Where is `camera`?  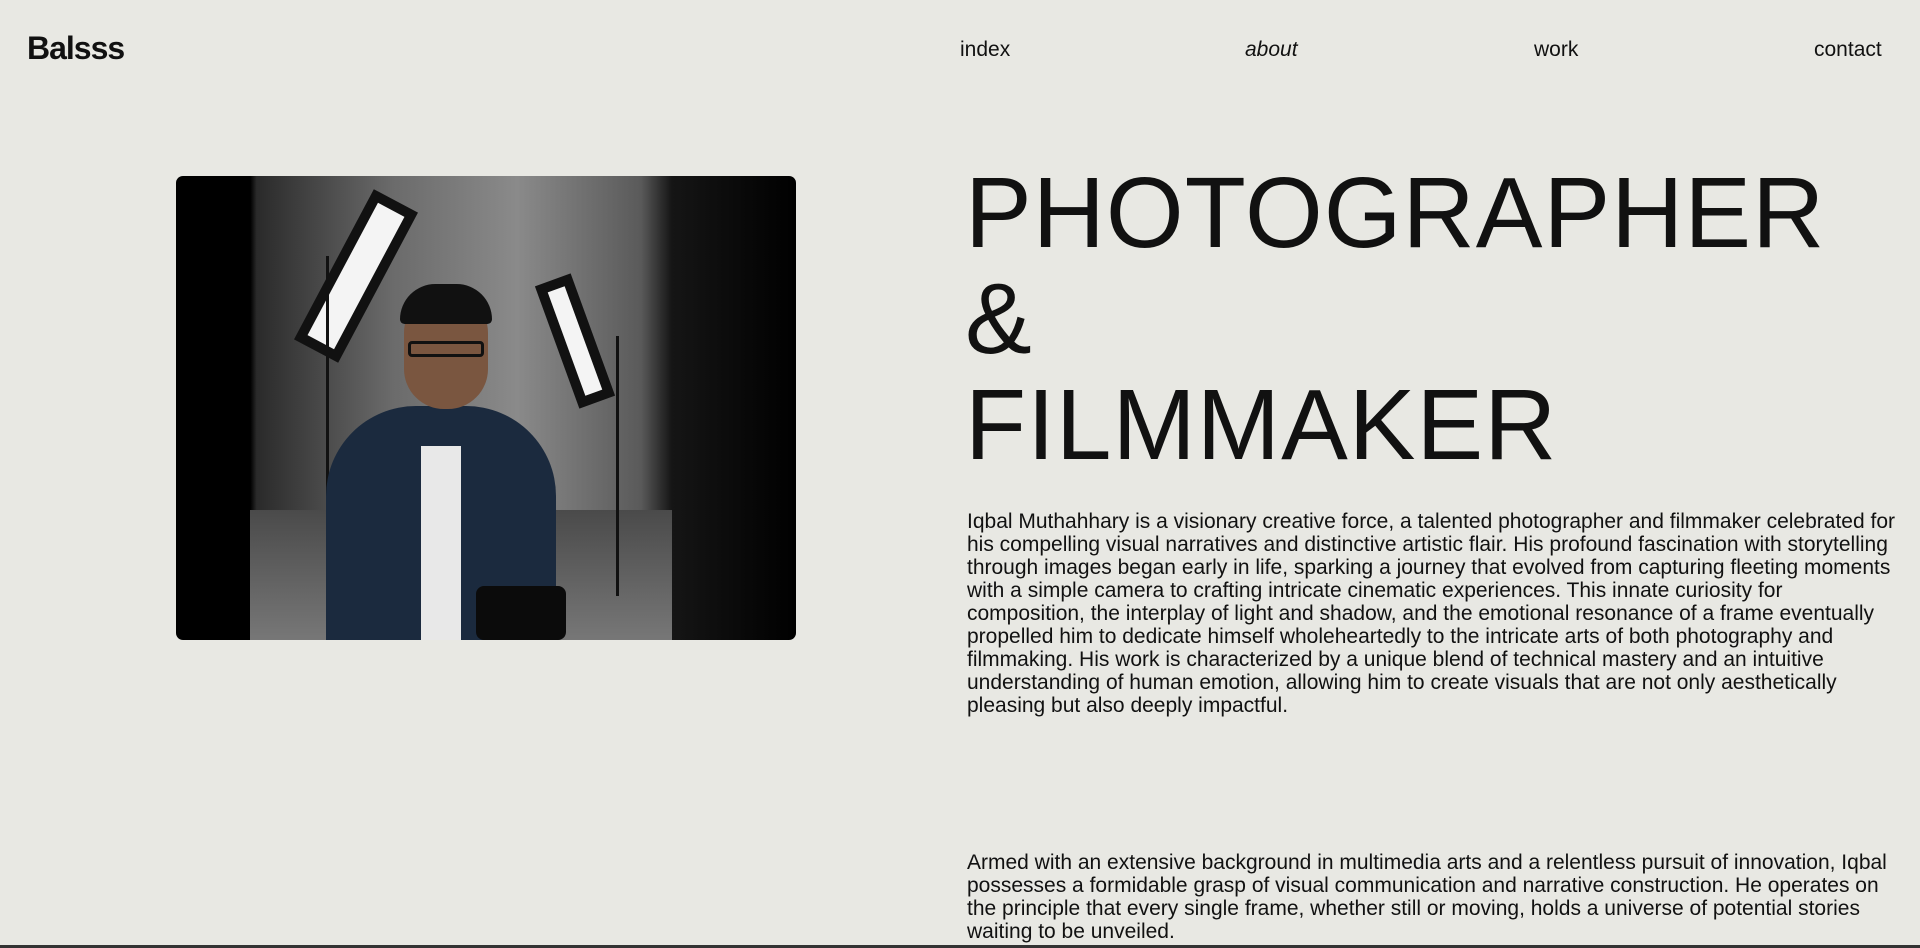 camera is located at coordinates (521, 613).